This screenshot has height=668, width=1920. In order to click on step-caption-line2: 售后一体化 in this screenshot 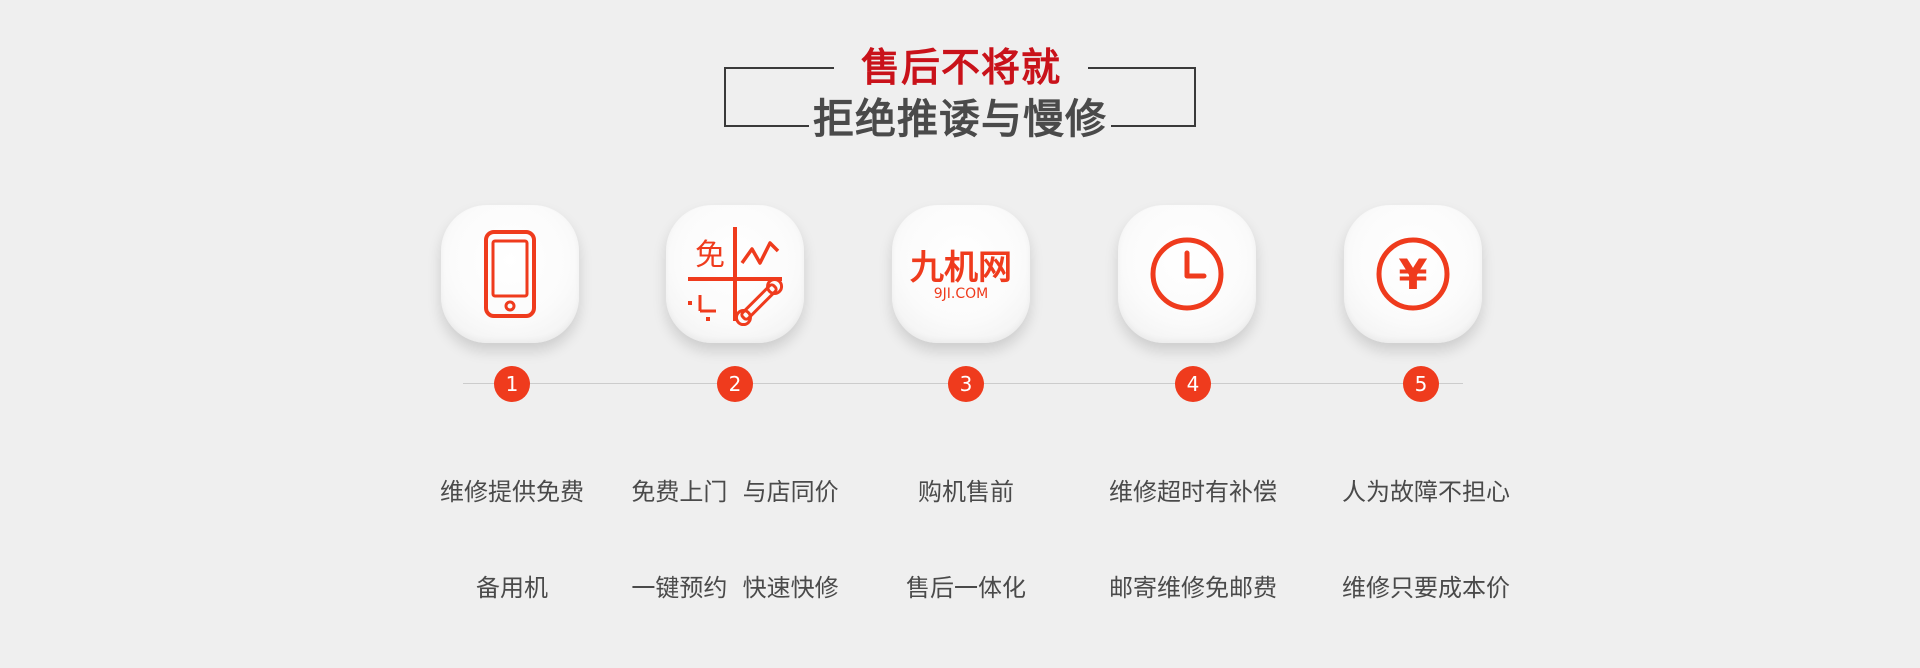, I will do `click(966, 588)`.